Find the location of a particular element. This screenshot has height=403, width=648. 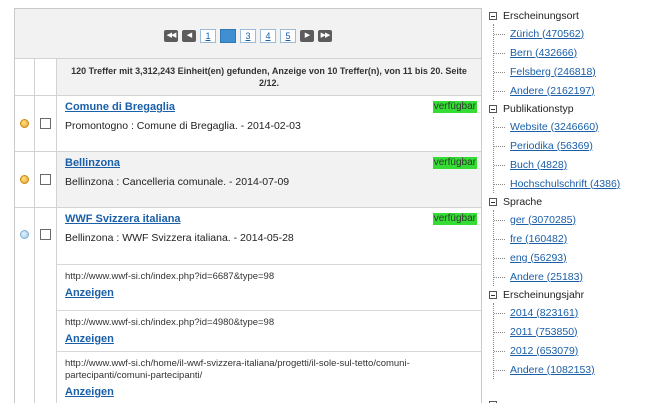

page-1-link: 1 is located at coordinates (208, 35).